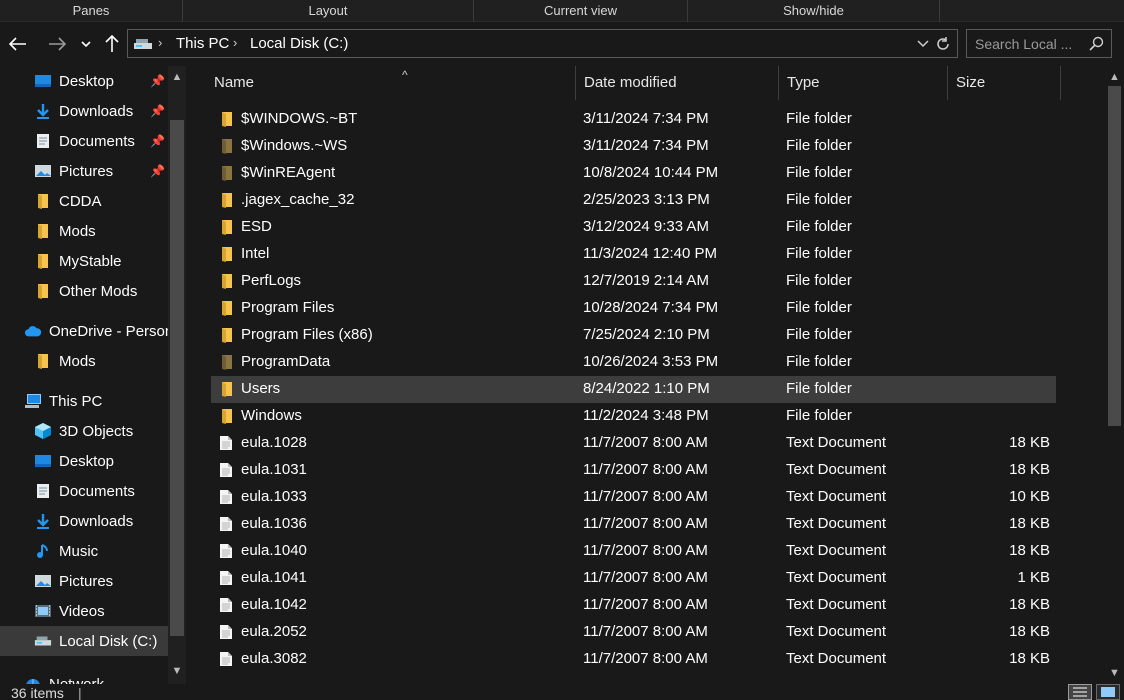  What do you see at coordinates (101, 461) in the screenshot?
I see `sidebar-item-pc-desktop: Desktop` at bounding box center [101, 461].